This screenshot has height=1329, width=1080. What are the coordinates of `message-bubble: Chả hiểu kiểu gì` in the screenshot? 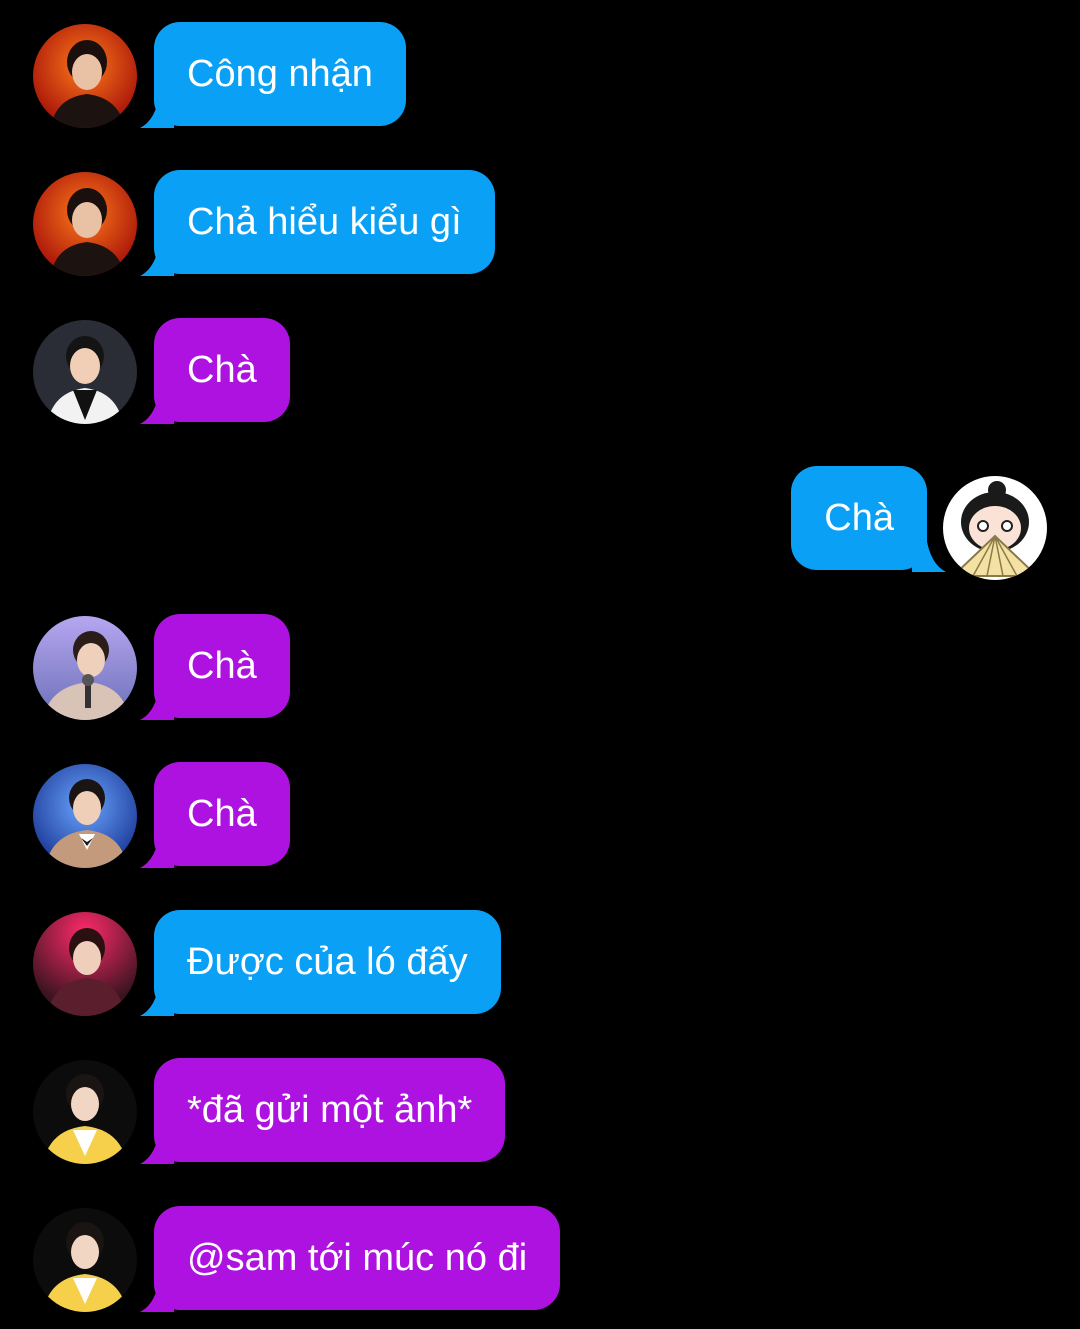 It's located at (324, 222).